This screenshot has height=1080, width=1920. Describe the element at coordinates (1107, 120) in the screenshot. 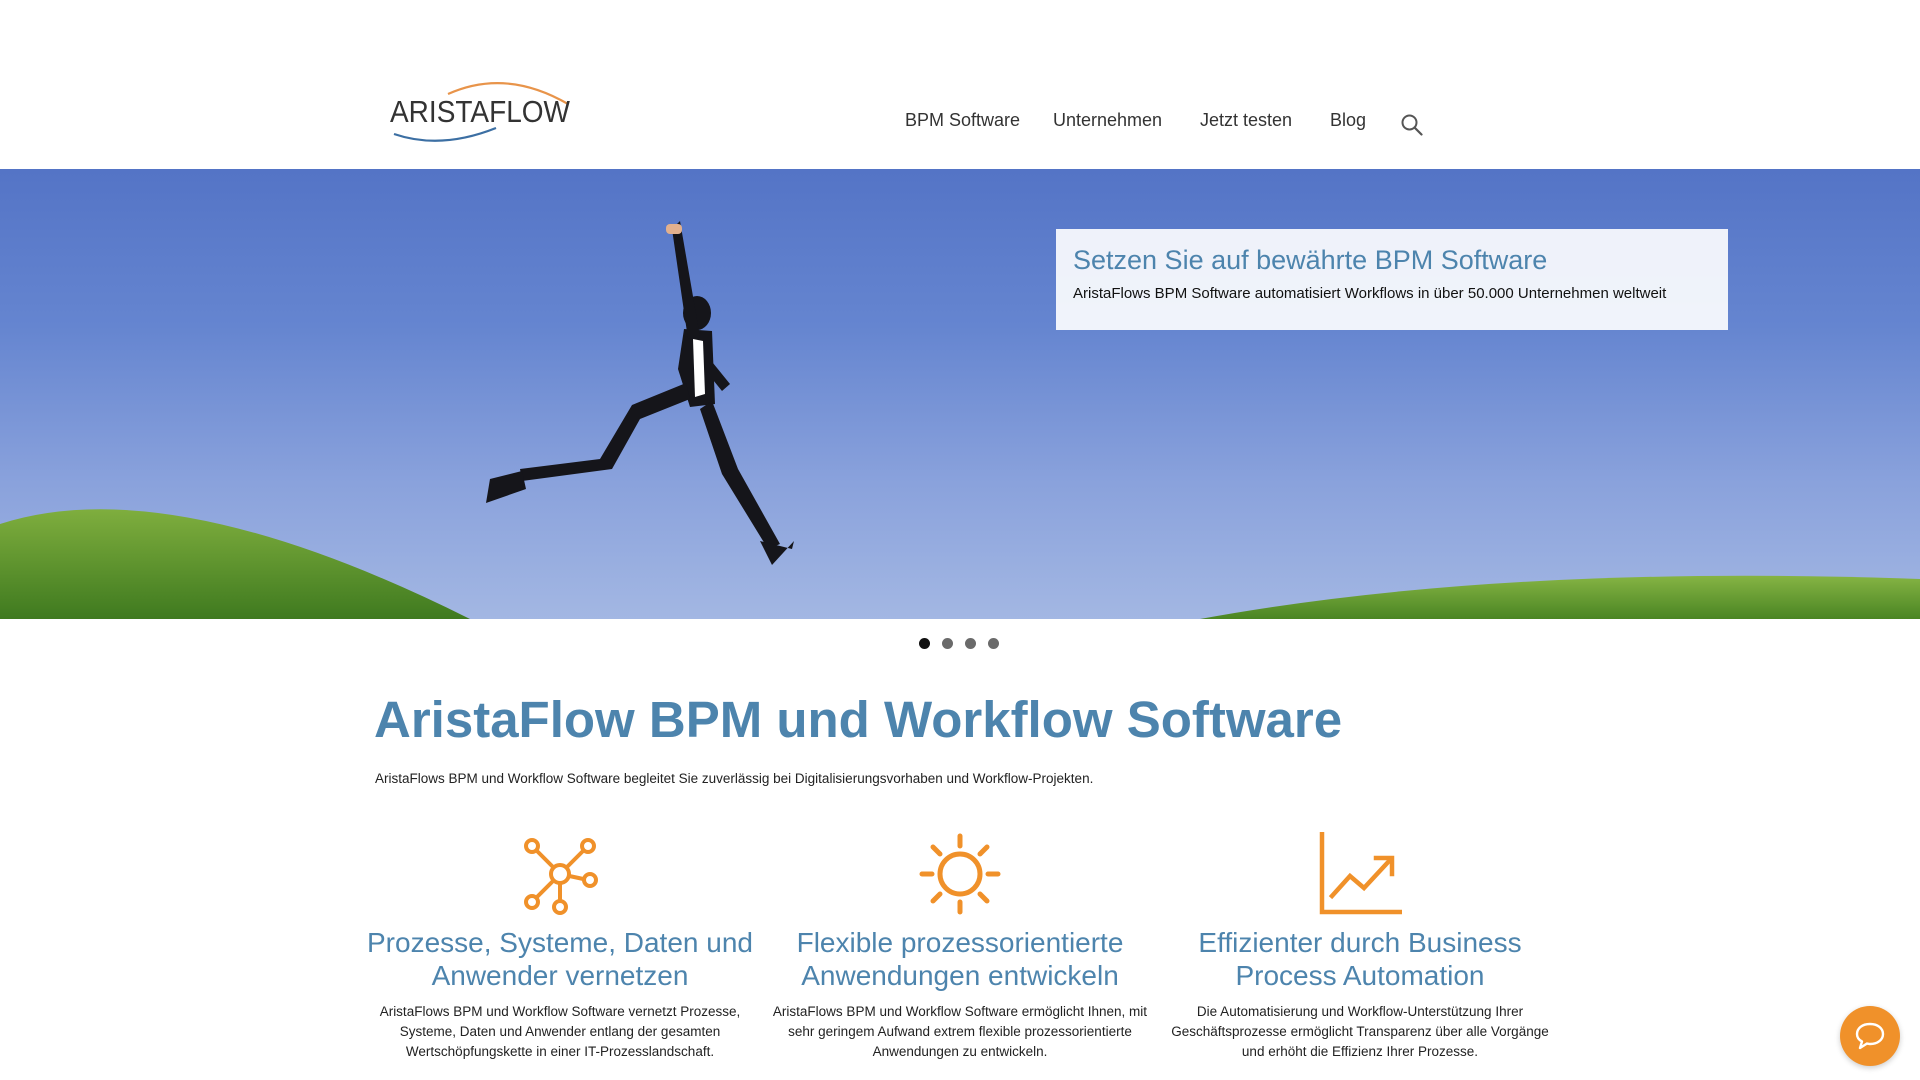

I see `nav-item-unternehmen: Unternehmen` at that location.